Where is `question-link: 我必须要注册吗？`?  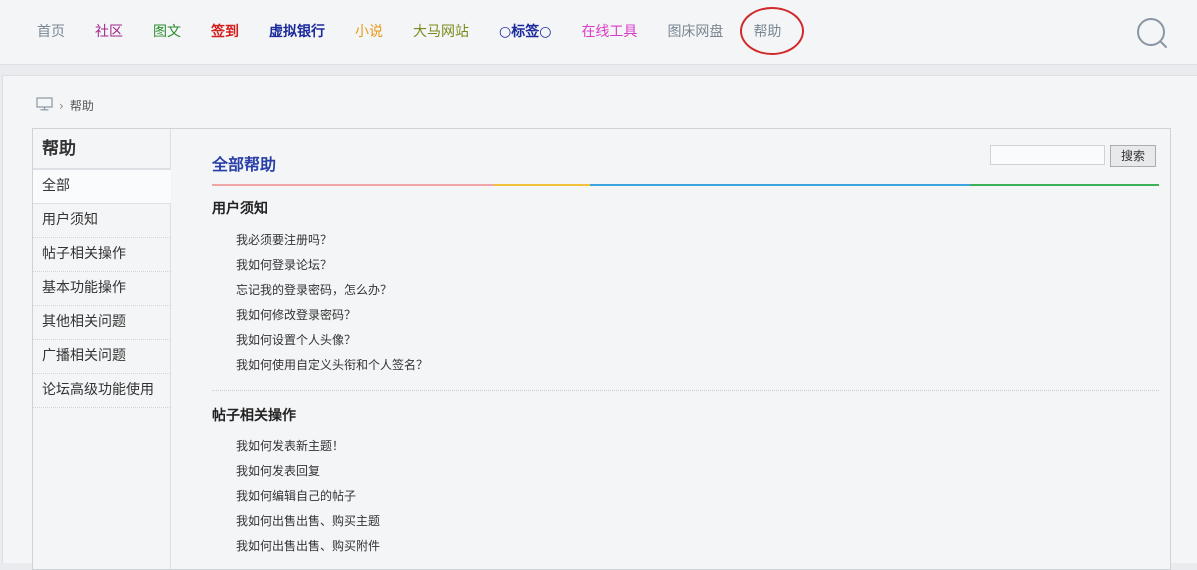 question-link: 我必须要注册吗？ is located at coordinates (332, 240).